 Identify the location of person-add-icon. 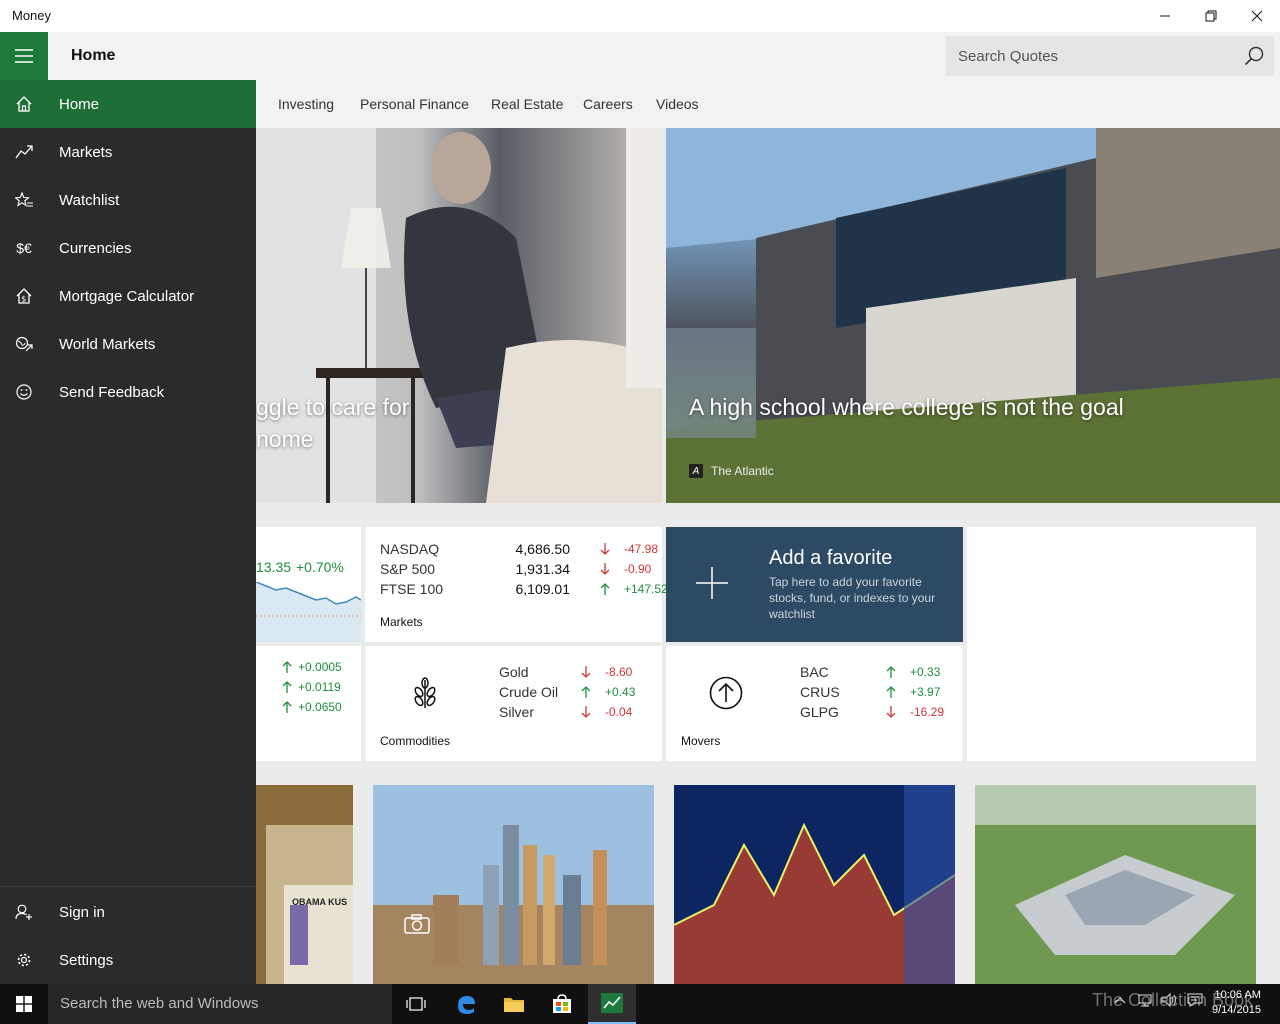
(24, 912).